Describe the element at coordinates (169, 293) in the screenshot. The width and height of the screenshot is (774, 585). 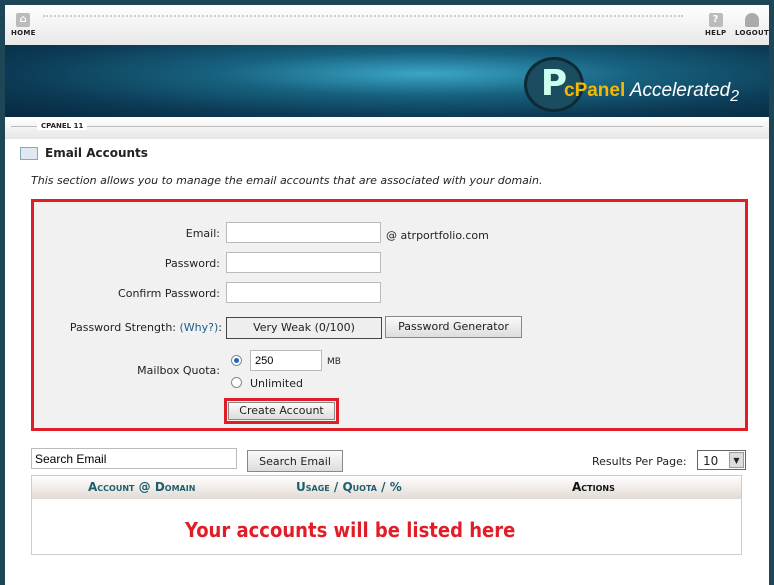
I see `confirm-password-label: Confirm Password:` at that location.